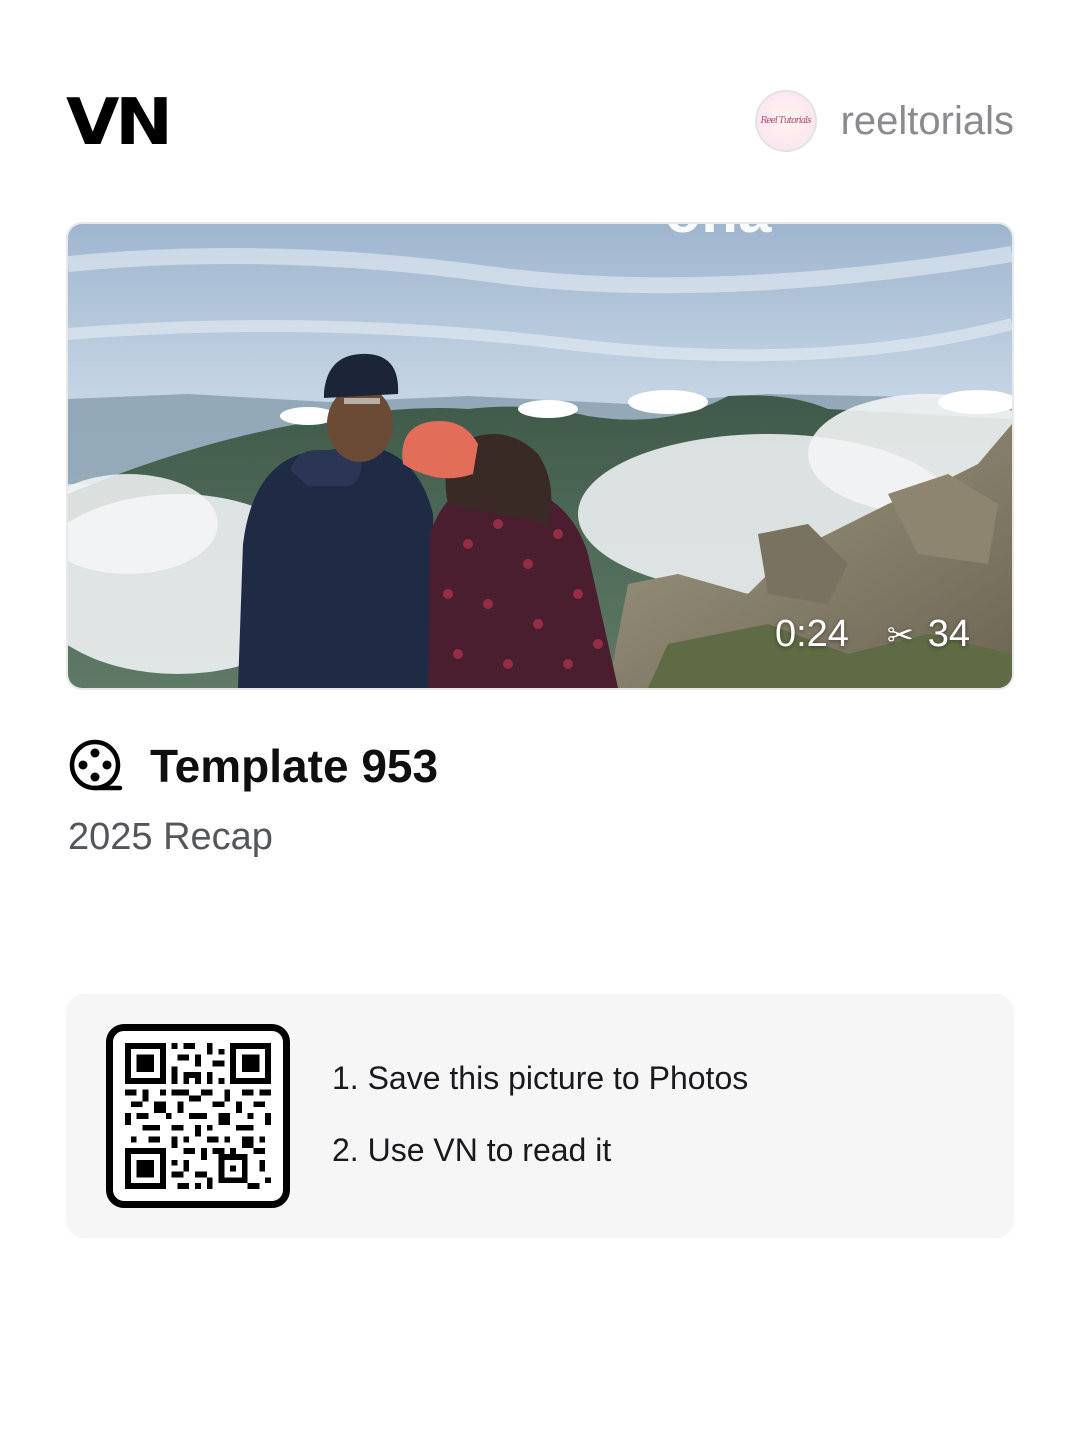 Image resolution: width=1080 pixels, height=1440 pixels. I want to click on instruction-step-1: 1. Save this picture to Photos, so click(540, 1078).